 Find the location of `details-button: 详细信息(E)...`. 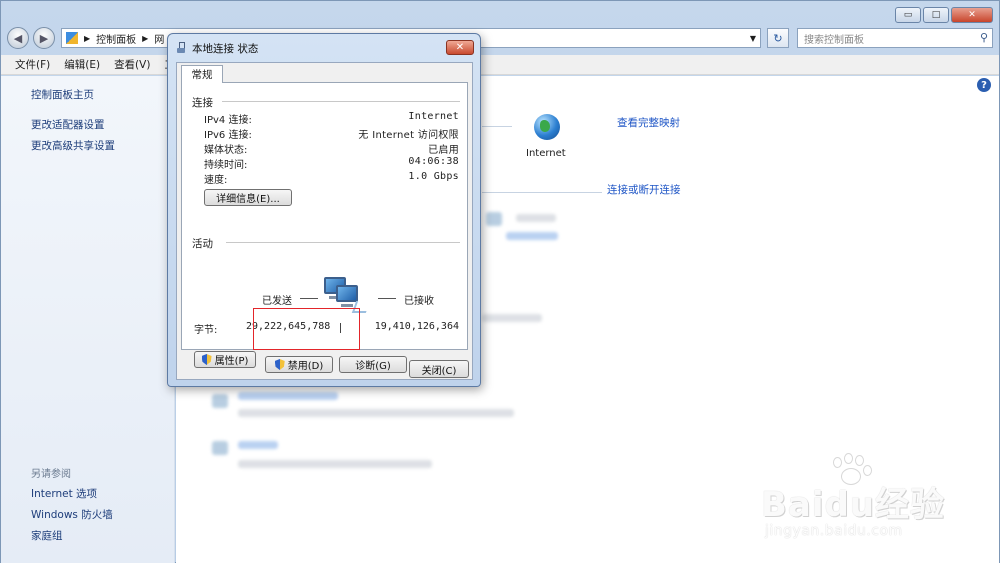

details-button: 详细信息(E)... is located at coordinates (248, 197).